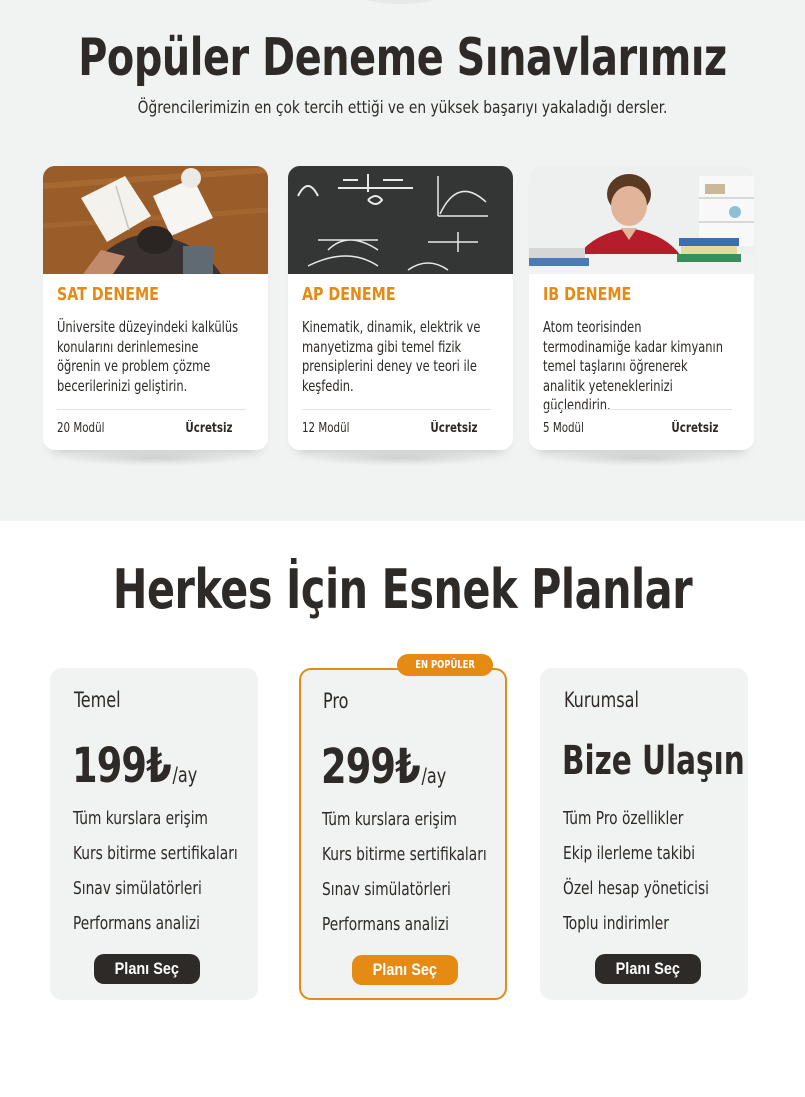  What do you see at coordinates (135, 766) in the screenshot?
I see `plan-price: 199₺/ay` at bounding box center [135, 766].